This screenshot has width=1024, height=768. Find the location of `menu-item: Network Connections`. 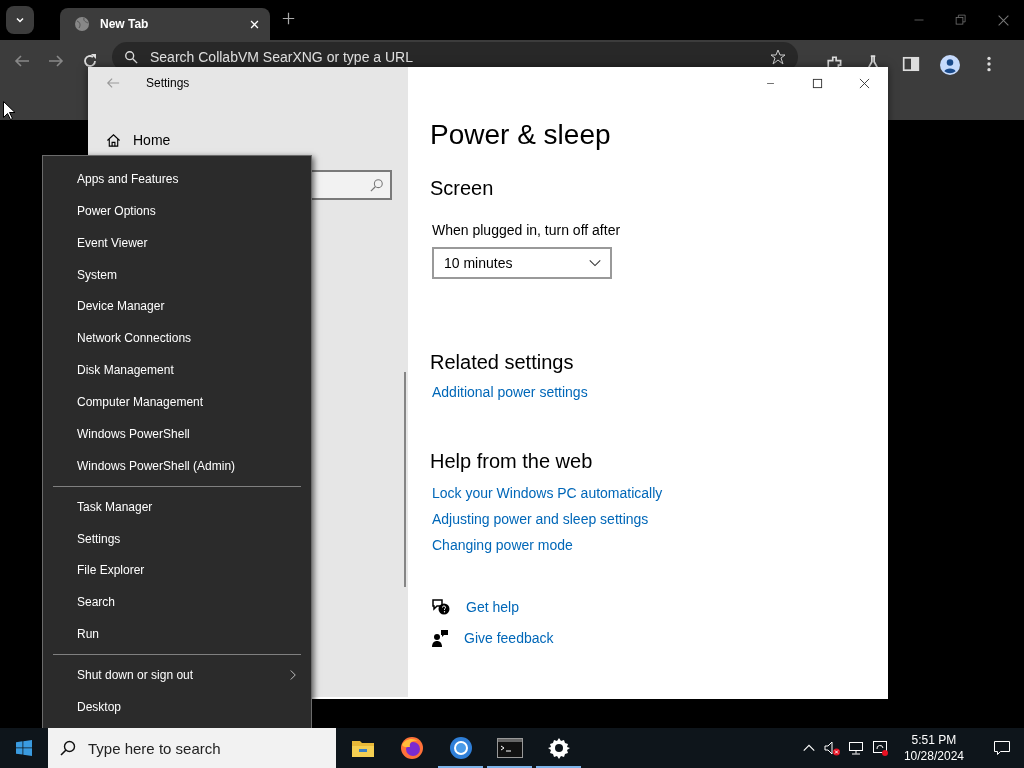

menu-item: Network Connections is located at coordinates (177, 338).